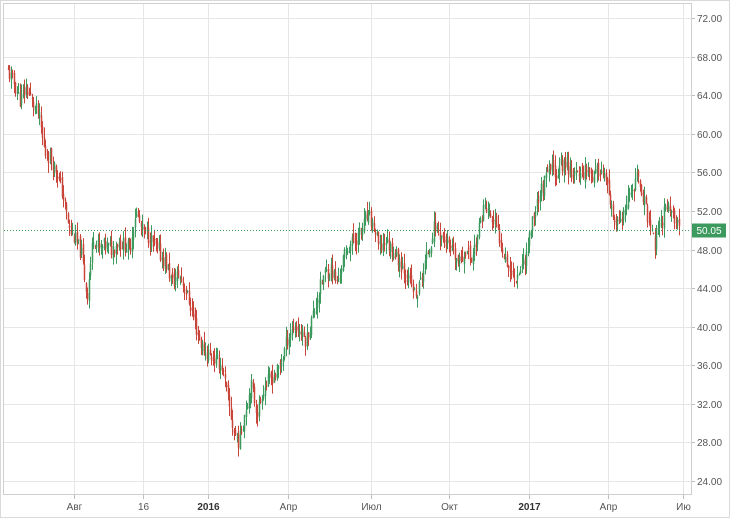 The height and width of the screenshot is (518, 730). Describe the element at coordinates (709, 405) in the screenshot. I see `y-tick-label: 32.00` at that location.